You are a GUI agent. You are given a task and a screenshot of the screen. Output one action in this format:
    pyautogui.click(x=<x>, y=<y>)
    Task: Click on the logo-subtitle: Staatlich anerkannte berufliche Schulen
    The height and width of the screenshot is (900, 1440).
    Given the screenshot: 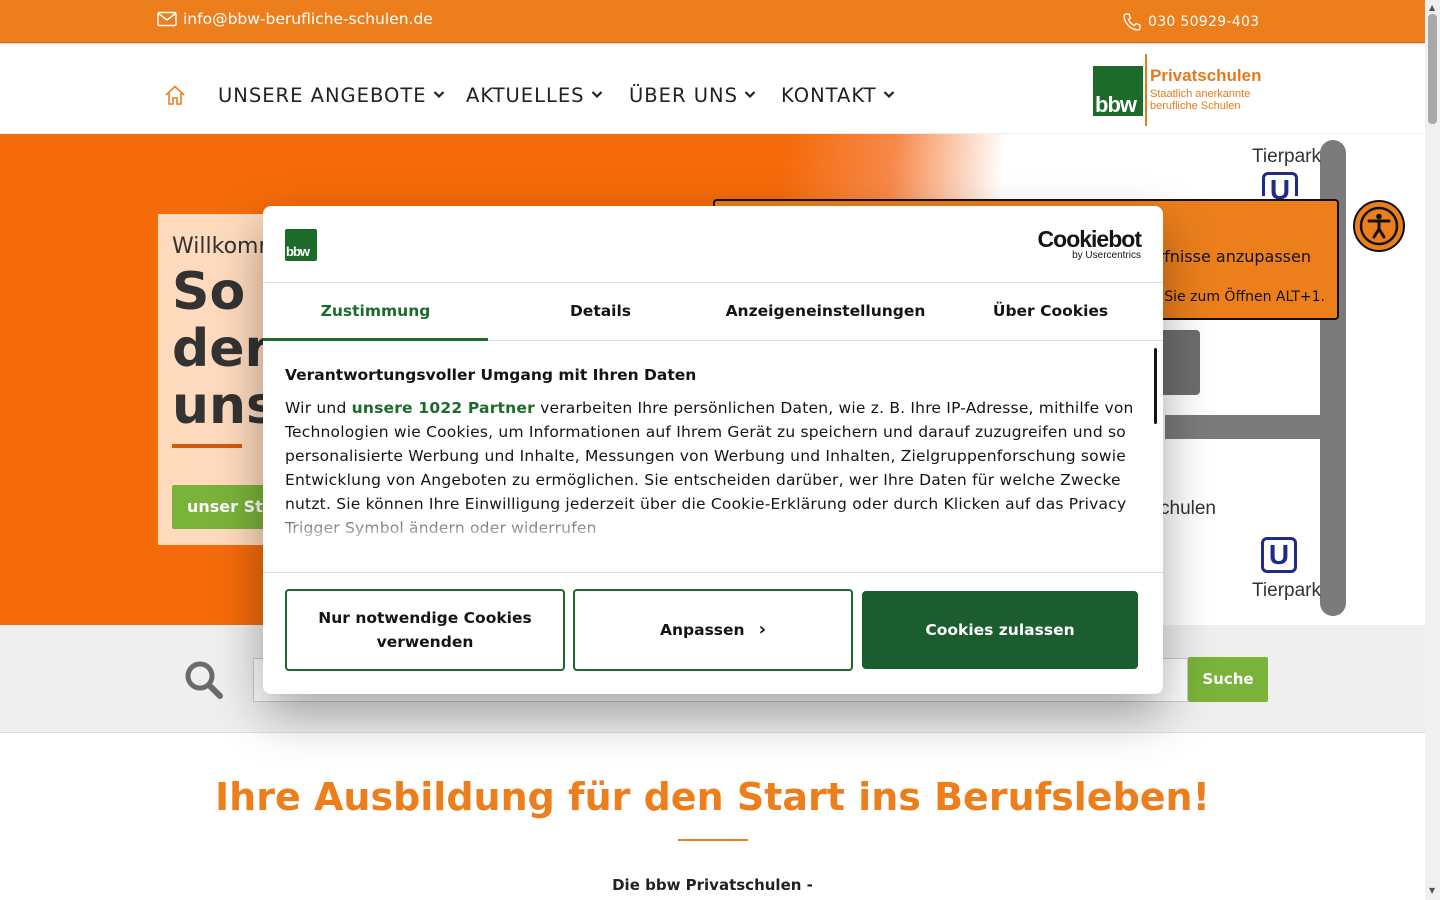 What is the action you would take?
    pyautogui.click(x=1200, y=100)
    